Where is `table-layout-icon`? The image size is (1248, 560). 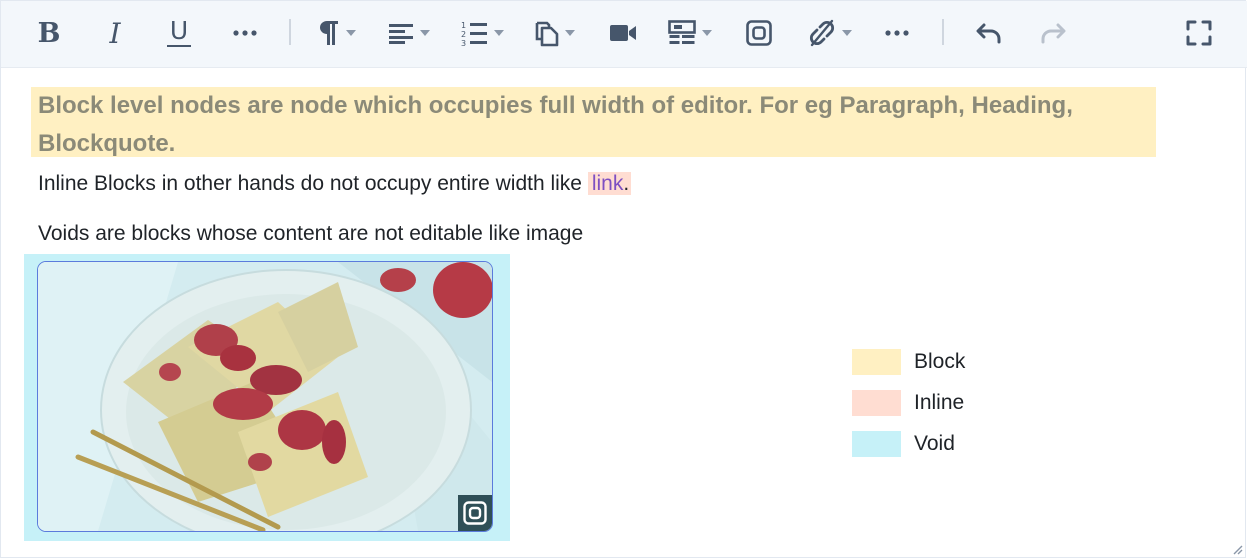 table-layout-icon is located at coordinates (682, 32).